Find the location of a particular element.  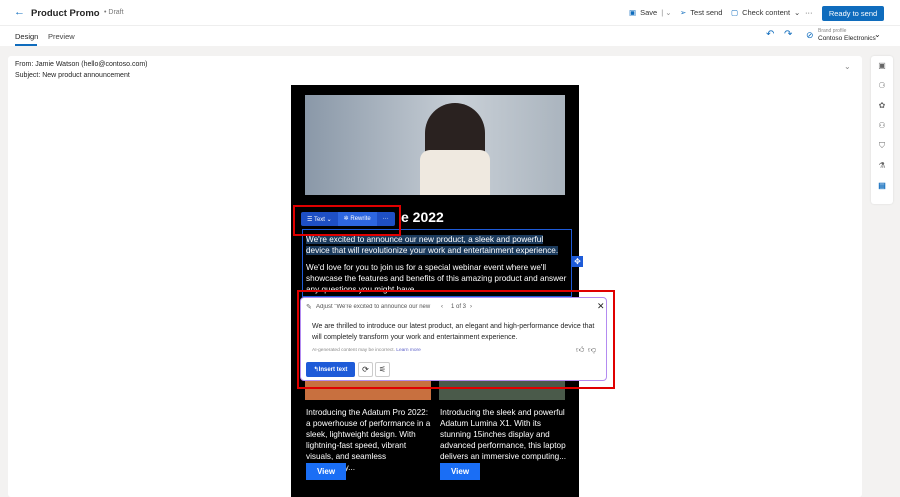

brand-profile-label: Brand profile is located at coordinates (832, 31).